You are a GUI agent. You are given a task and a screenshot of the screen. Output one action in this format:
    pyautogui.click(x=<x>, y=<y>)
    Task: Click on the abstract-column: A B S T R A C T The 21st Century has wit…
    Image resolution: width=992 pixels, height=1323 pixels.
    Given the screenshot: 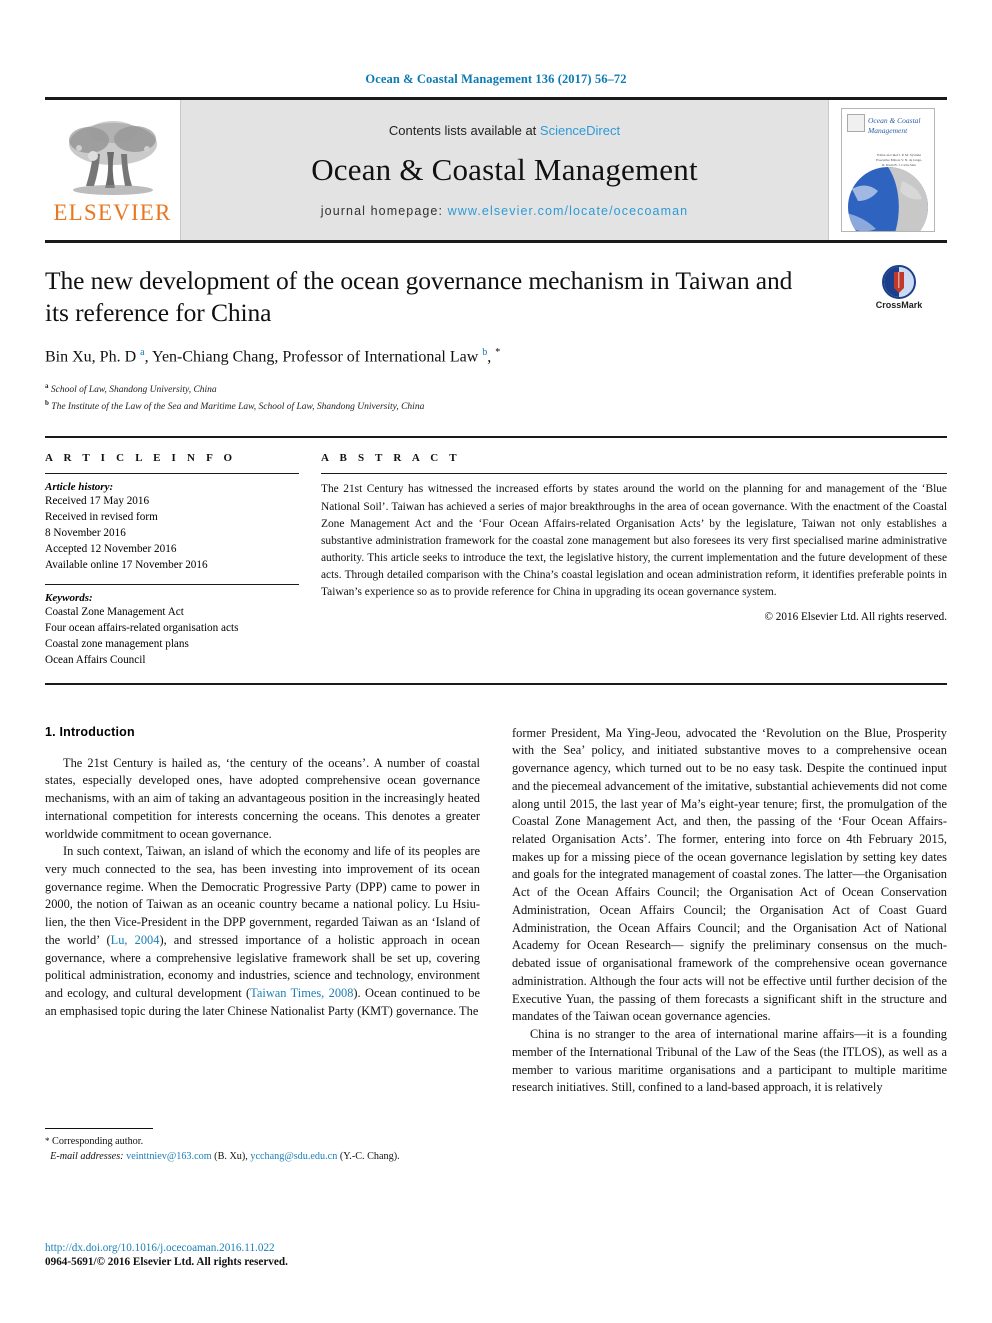 What is the action you would take?
    pyautogui.click(x=634, y=560)
    